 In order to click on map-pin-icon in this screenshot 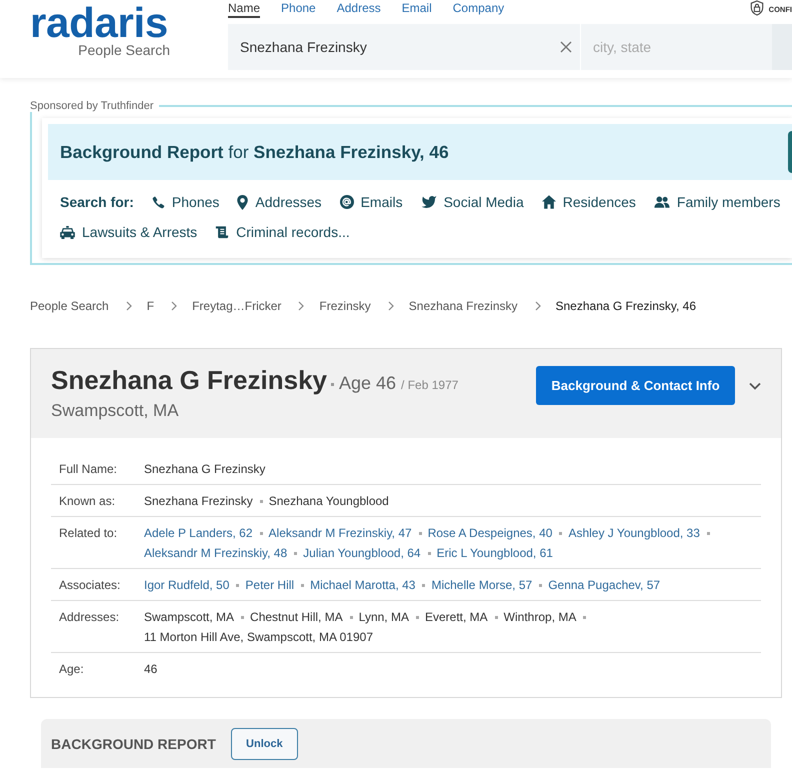, I will do `click(242, 202)`.